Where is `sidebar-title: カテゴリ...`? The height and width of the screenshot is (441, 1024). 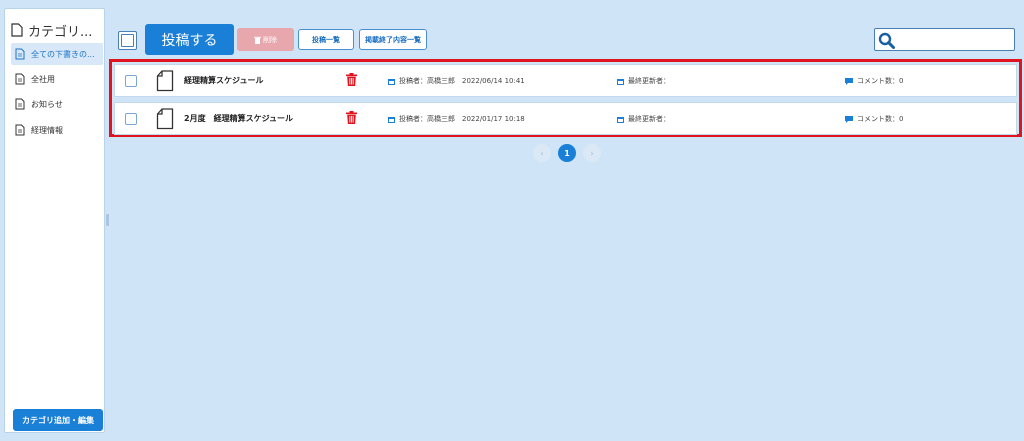
sidebar-title: カテゴリ... is located at coordinates (60, 32).